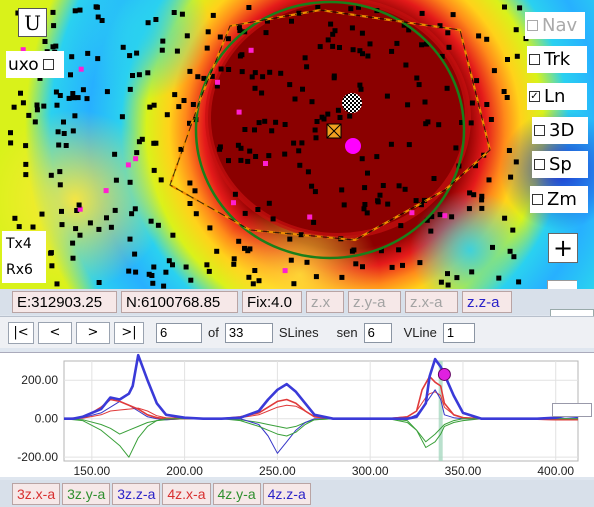 The height and width of the screenshot is (507, 594). Describe the element at coordinates (55, 332) in the screenshot. I see `previous-line-button: <` at that location.